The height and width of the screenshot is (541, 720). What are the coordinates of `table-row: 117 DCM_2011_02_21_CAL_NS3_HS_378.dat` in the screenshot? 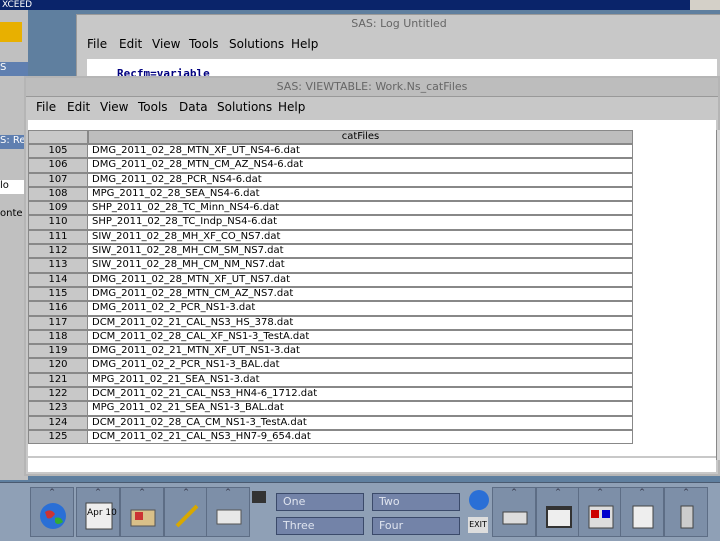 It's located at (331, 322).